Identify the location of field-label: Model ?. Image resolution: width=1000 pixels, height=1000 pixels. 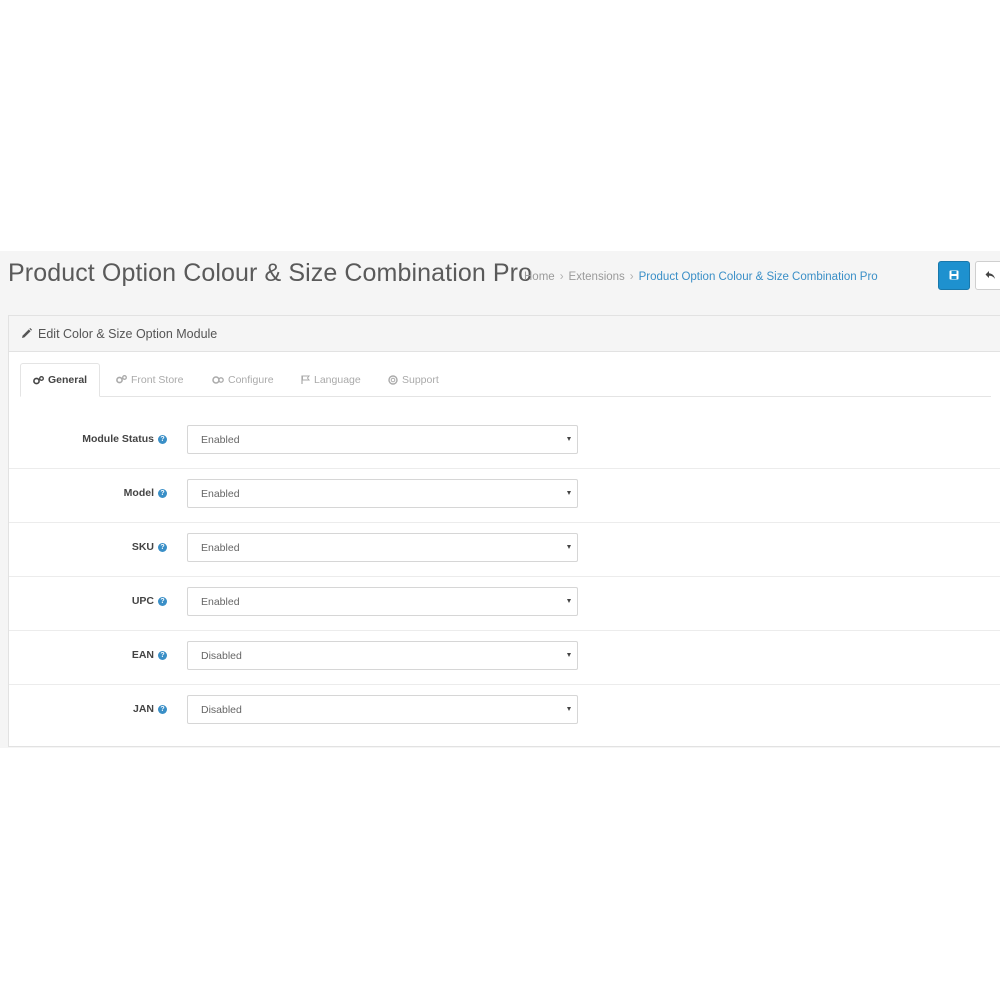
(145, 493).